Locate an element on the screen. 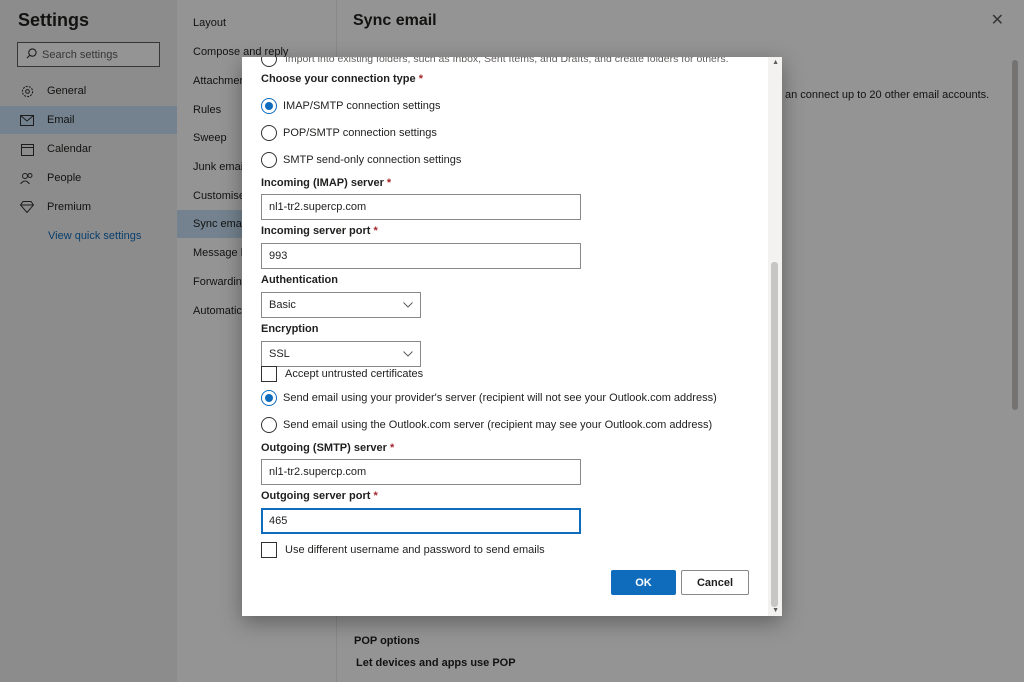 Image resolution: width=1024 pixels, height=682 pixels. radio-pop-smtp: POP/SMTP connection settings is located at coordinates (349, 133).